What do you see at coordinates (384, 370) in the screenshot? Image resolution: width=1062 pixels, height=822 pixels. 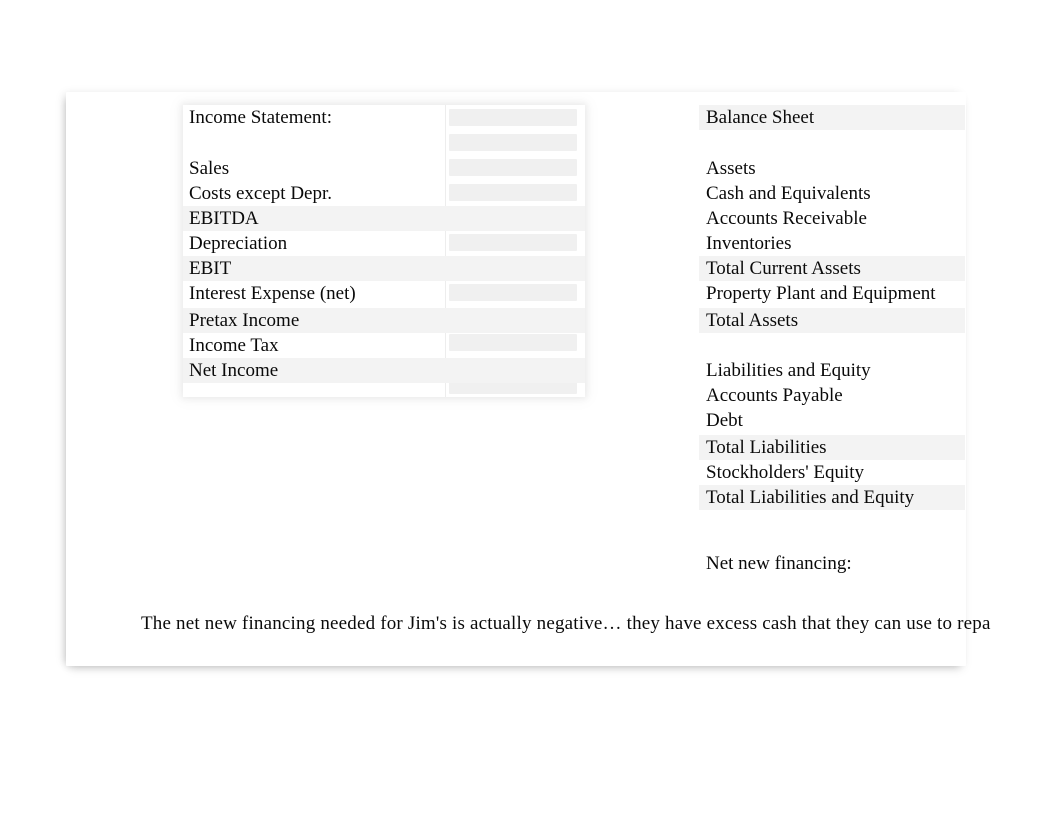 I see `table-row: Net Income` at bounding box center [384, 370].